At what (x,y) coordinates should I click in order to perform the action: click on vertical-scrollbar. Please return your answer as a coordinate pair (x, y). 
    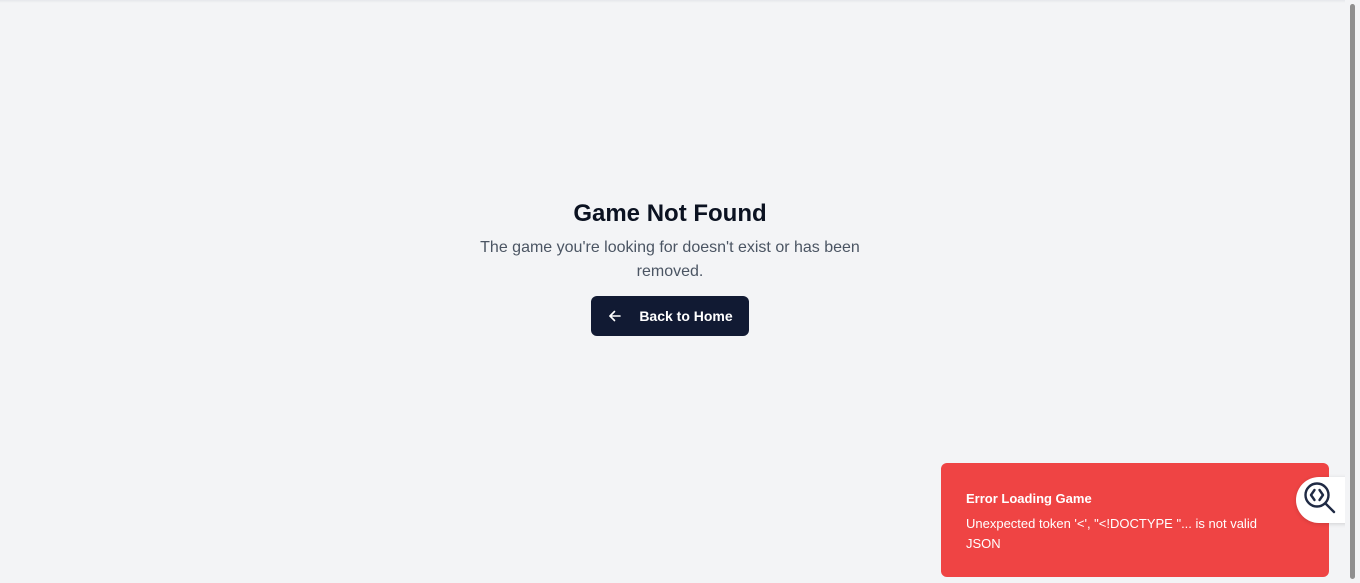
    Looking at the image, I should click on (1352, 291).